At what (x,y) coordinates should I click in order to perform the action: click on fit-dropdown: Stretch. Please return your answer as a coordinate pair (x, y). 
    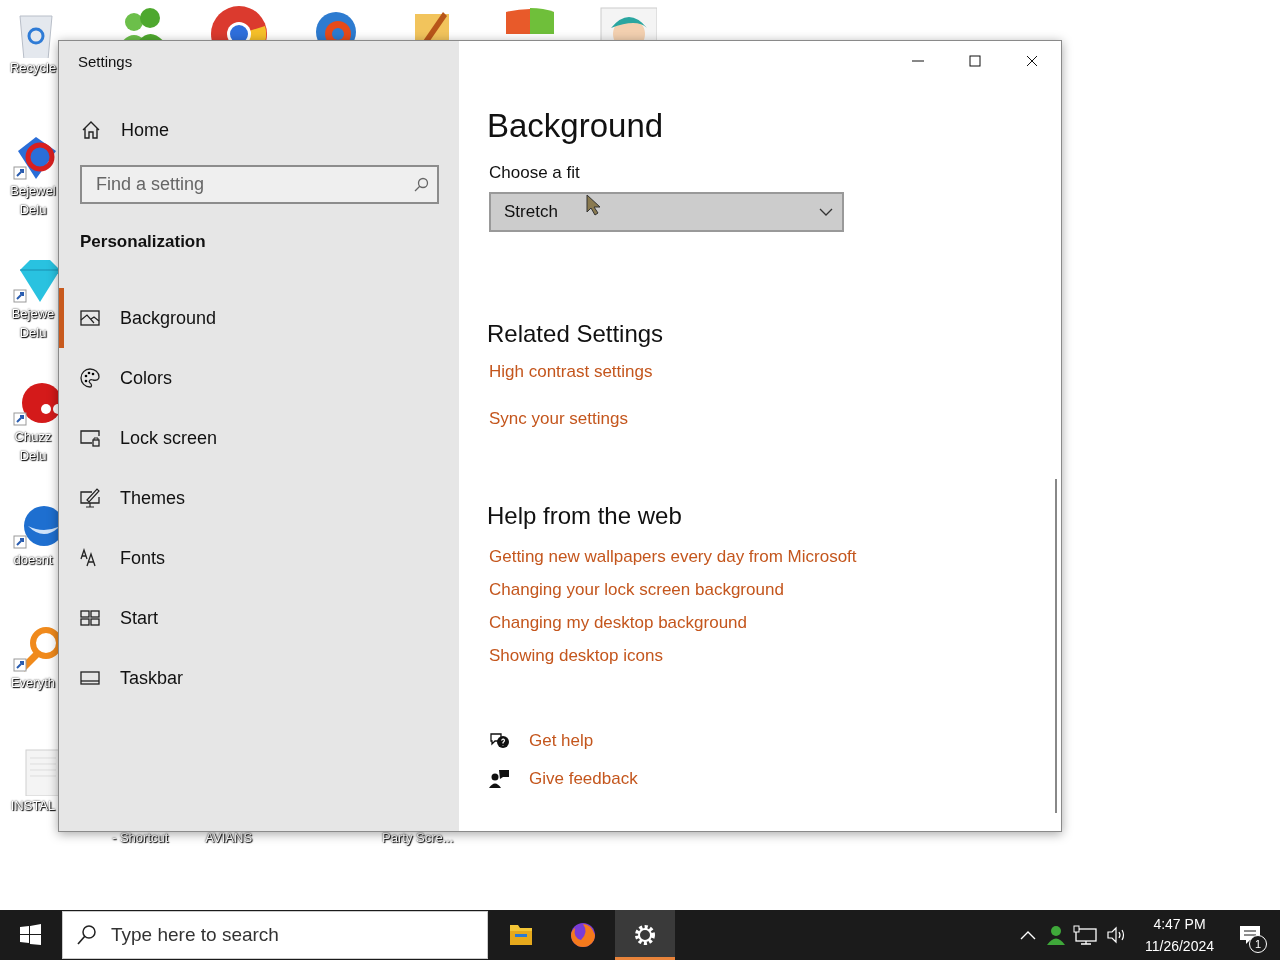
    Looking at the image, I should click on (666, 212).